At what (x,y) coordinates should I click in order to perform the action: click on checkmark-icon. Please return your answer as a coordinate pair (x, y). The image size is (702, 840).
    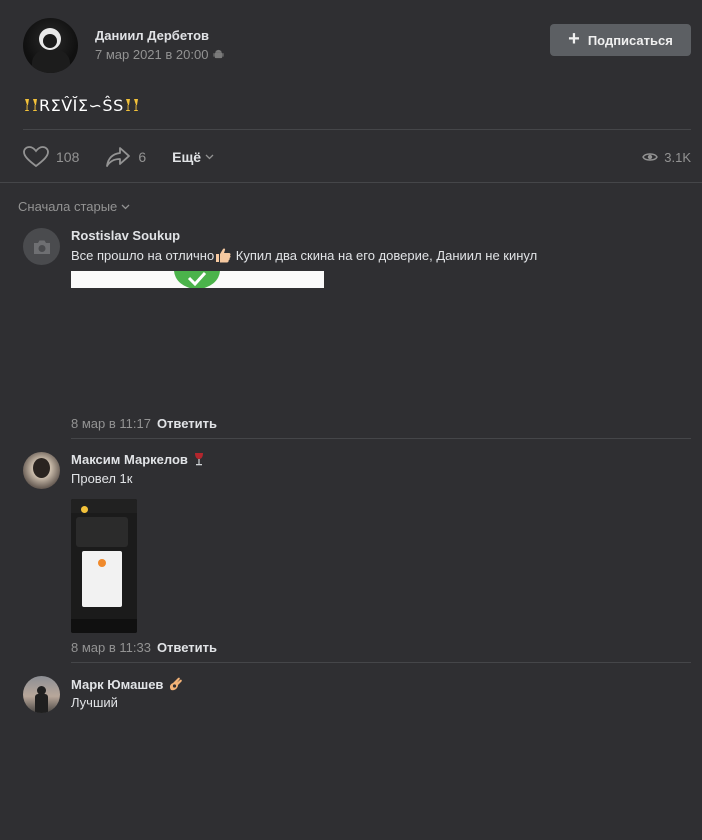
    Looking at the image, I should click on (197, 279).